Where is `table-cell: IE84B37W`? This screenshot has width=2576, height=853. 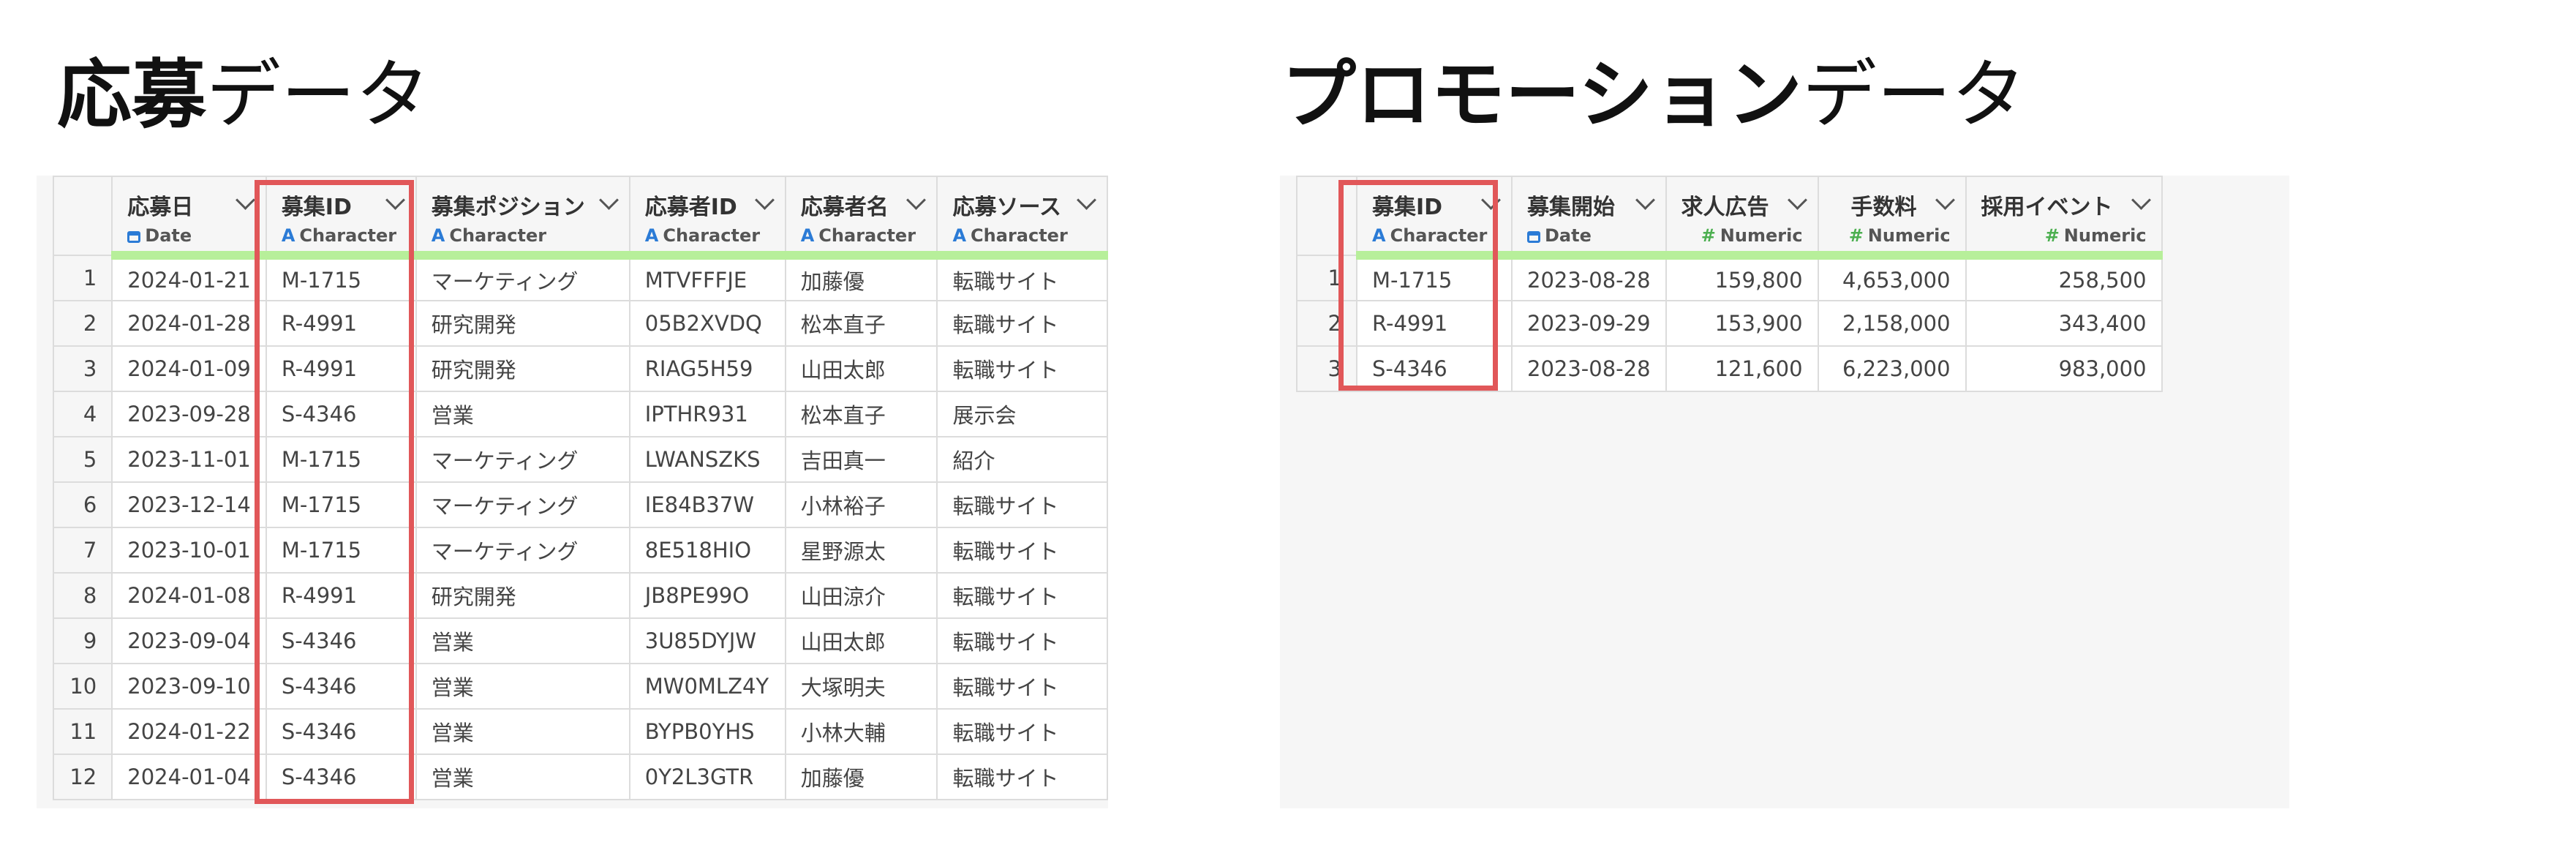 table-cell: IE84B37W is located at coordinates (707, 504).